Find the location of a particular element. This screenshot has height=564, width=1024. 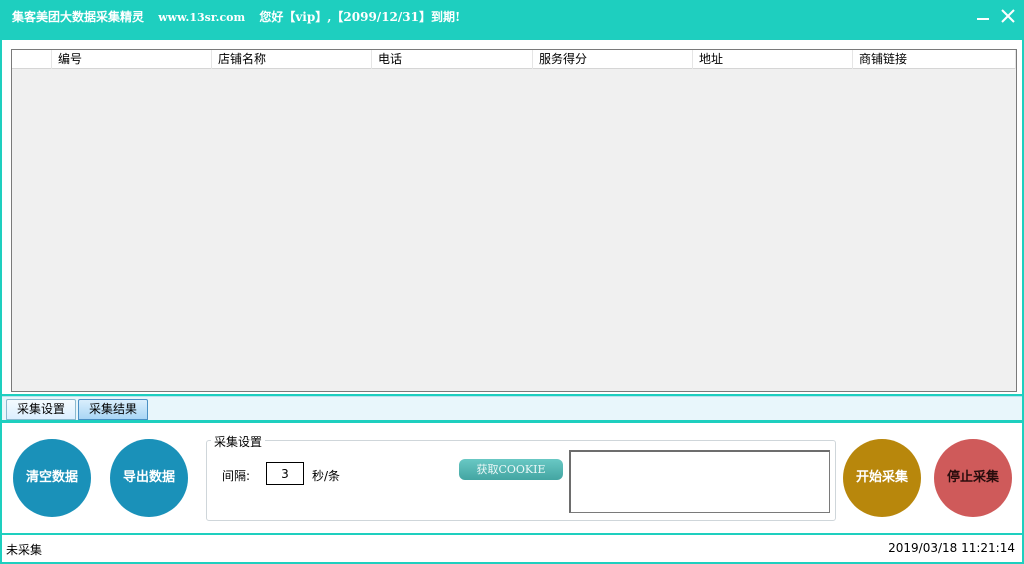

interval-unit-label: 秒/条 is located at coordinates (326, 476).